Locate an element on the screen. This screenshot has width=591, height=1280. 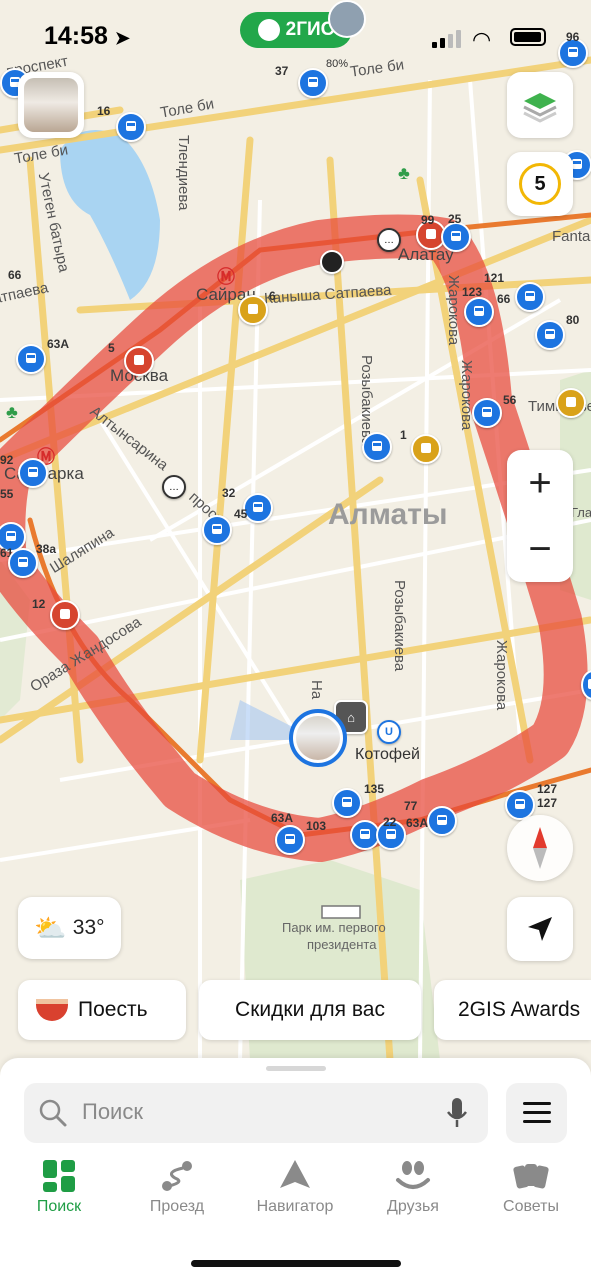
compass-button is located at coordinates (540, 848).